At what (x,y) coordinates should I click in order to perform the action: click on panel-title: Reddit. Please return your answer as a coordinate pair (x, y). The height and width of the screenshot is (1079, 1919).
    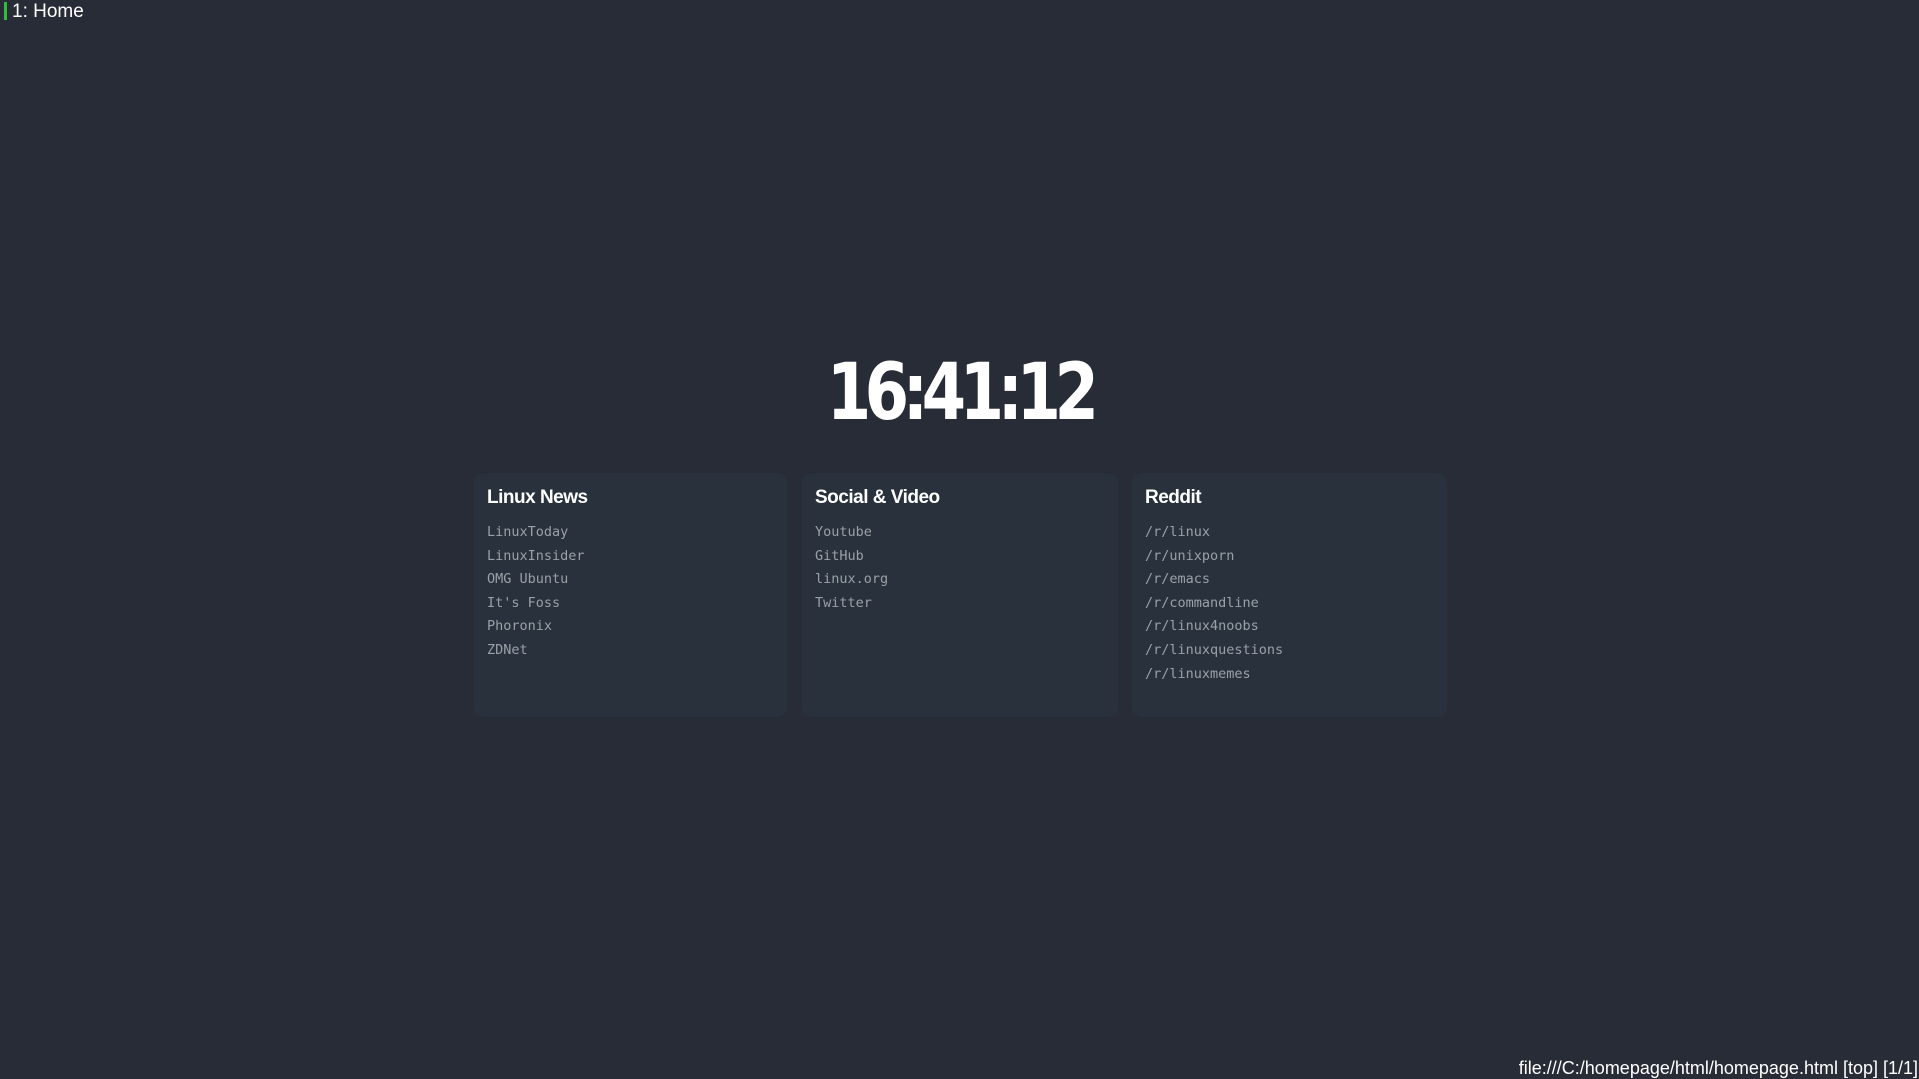
    Looking at the image, I should click on (1173, 497).